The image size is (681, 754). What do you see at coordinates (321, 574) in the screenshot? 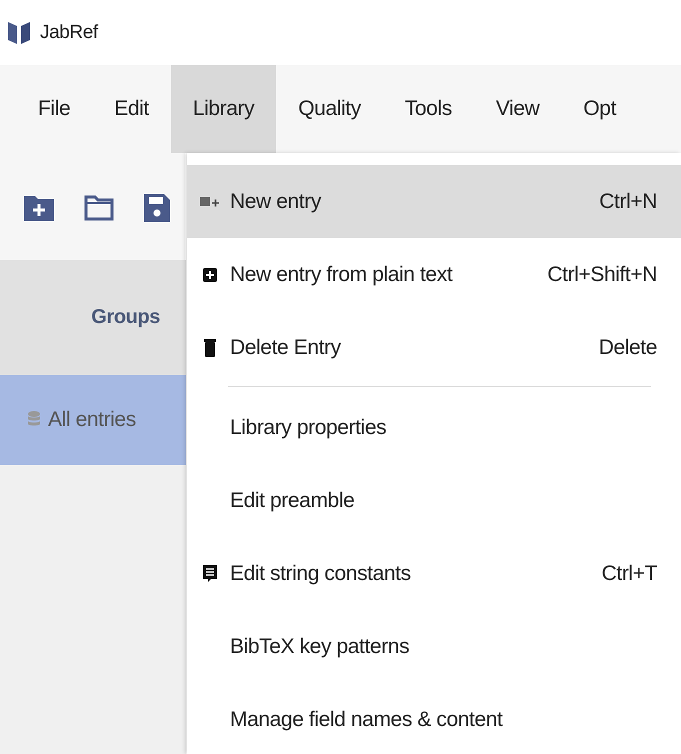
I see `menu-item-label: Edit string constants` at bounding box center [321, 574].